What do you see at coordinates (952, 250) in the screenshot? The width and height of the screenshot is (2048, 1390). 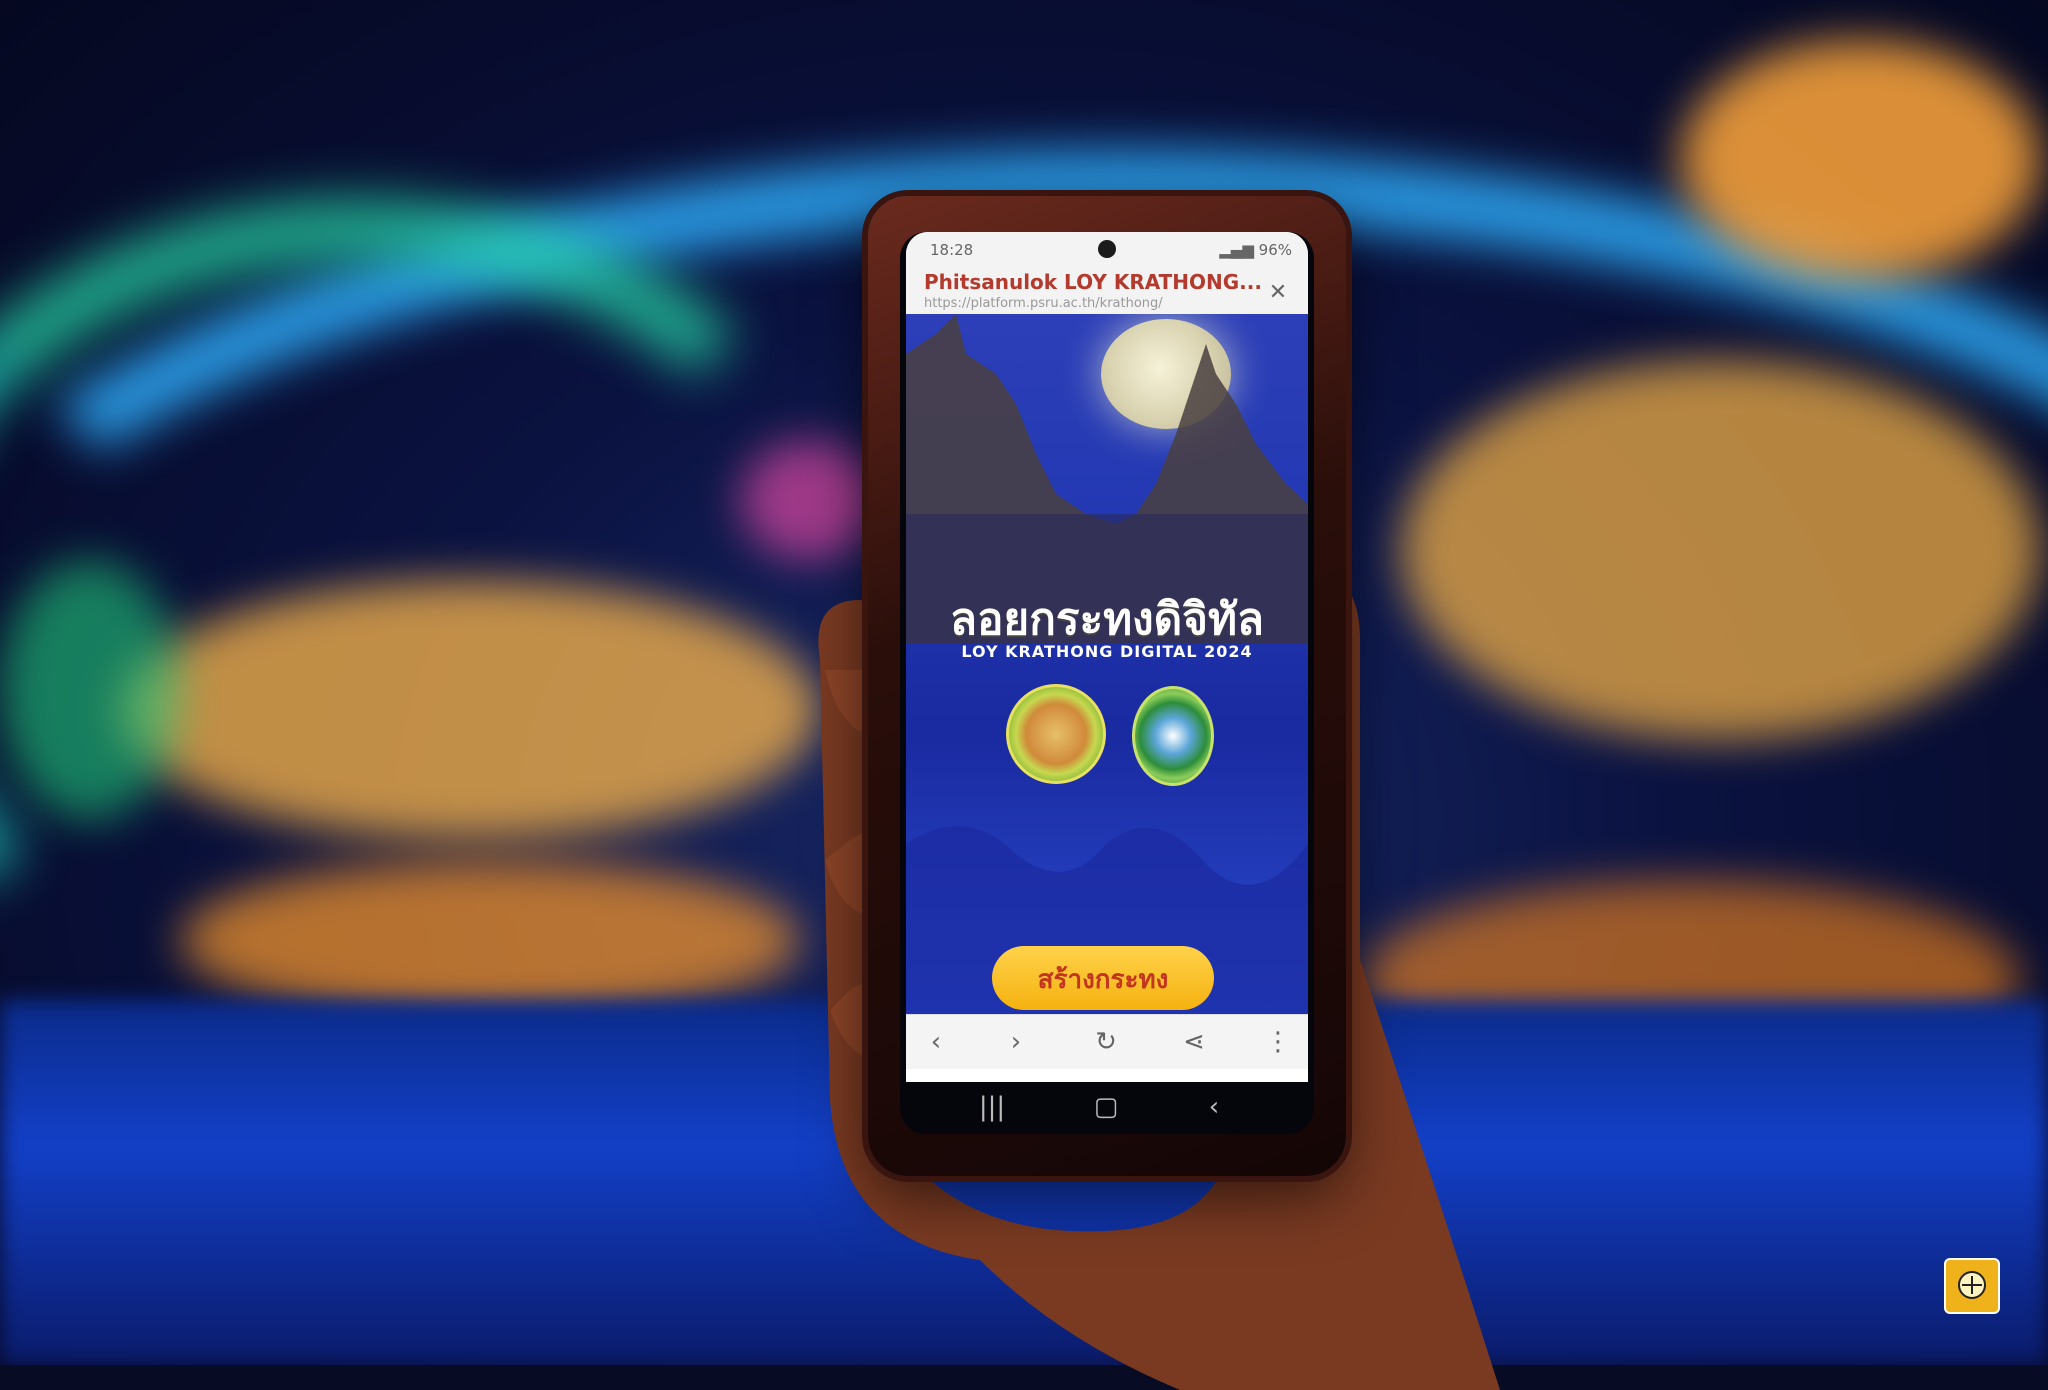 I see `status-time: 18:28` at bounding box center [952, 250].